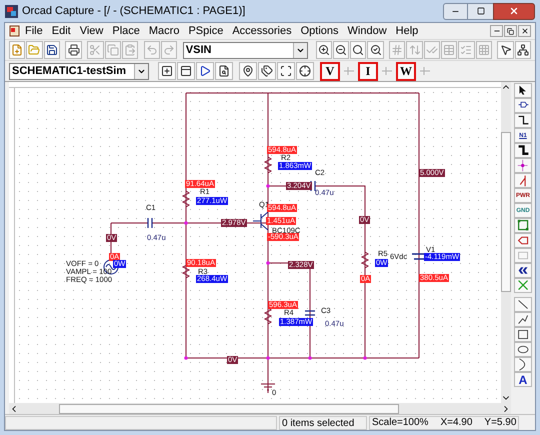 The width and height of the screenshot is (540, 435). Describe the element at coordinates (245, 50) in the screenshot. I see `combo-box: VSIN` at that location.